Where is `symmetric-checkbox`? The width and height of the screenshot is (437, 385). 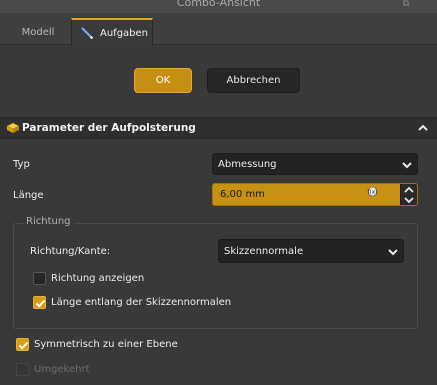
symmetric-checkbox is located at coordinates (22, 344).